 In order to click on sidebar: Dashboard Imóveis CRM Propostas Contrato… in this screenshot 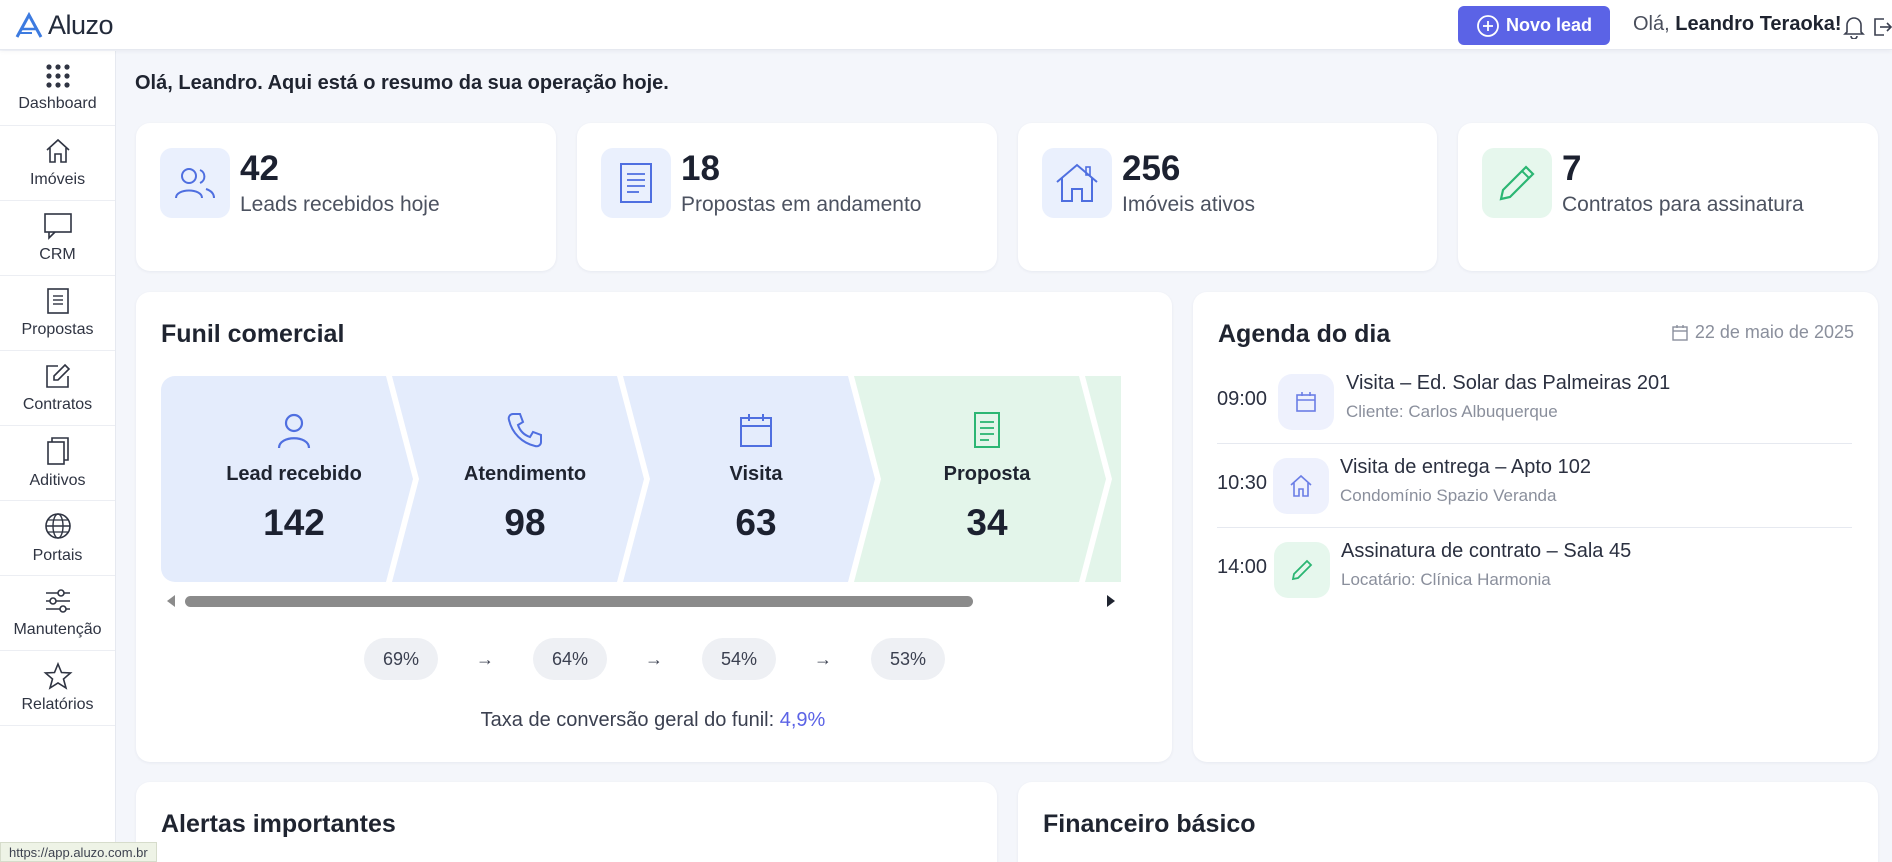, I will do `click(58, 456)`.